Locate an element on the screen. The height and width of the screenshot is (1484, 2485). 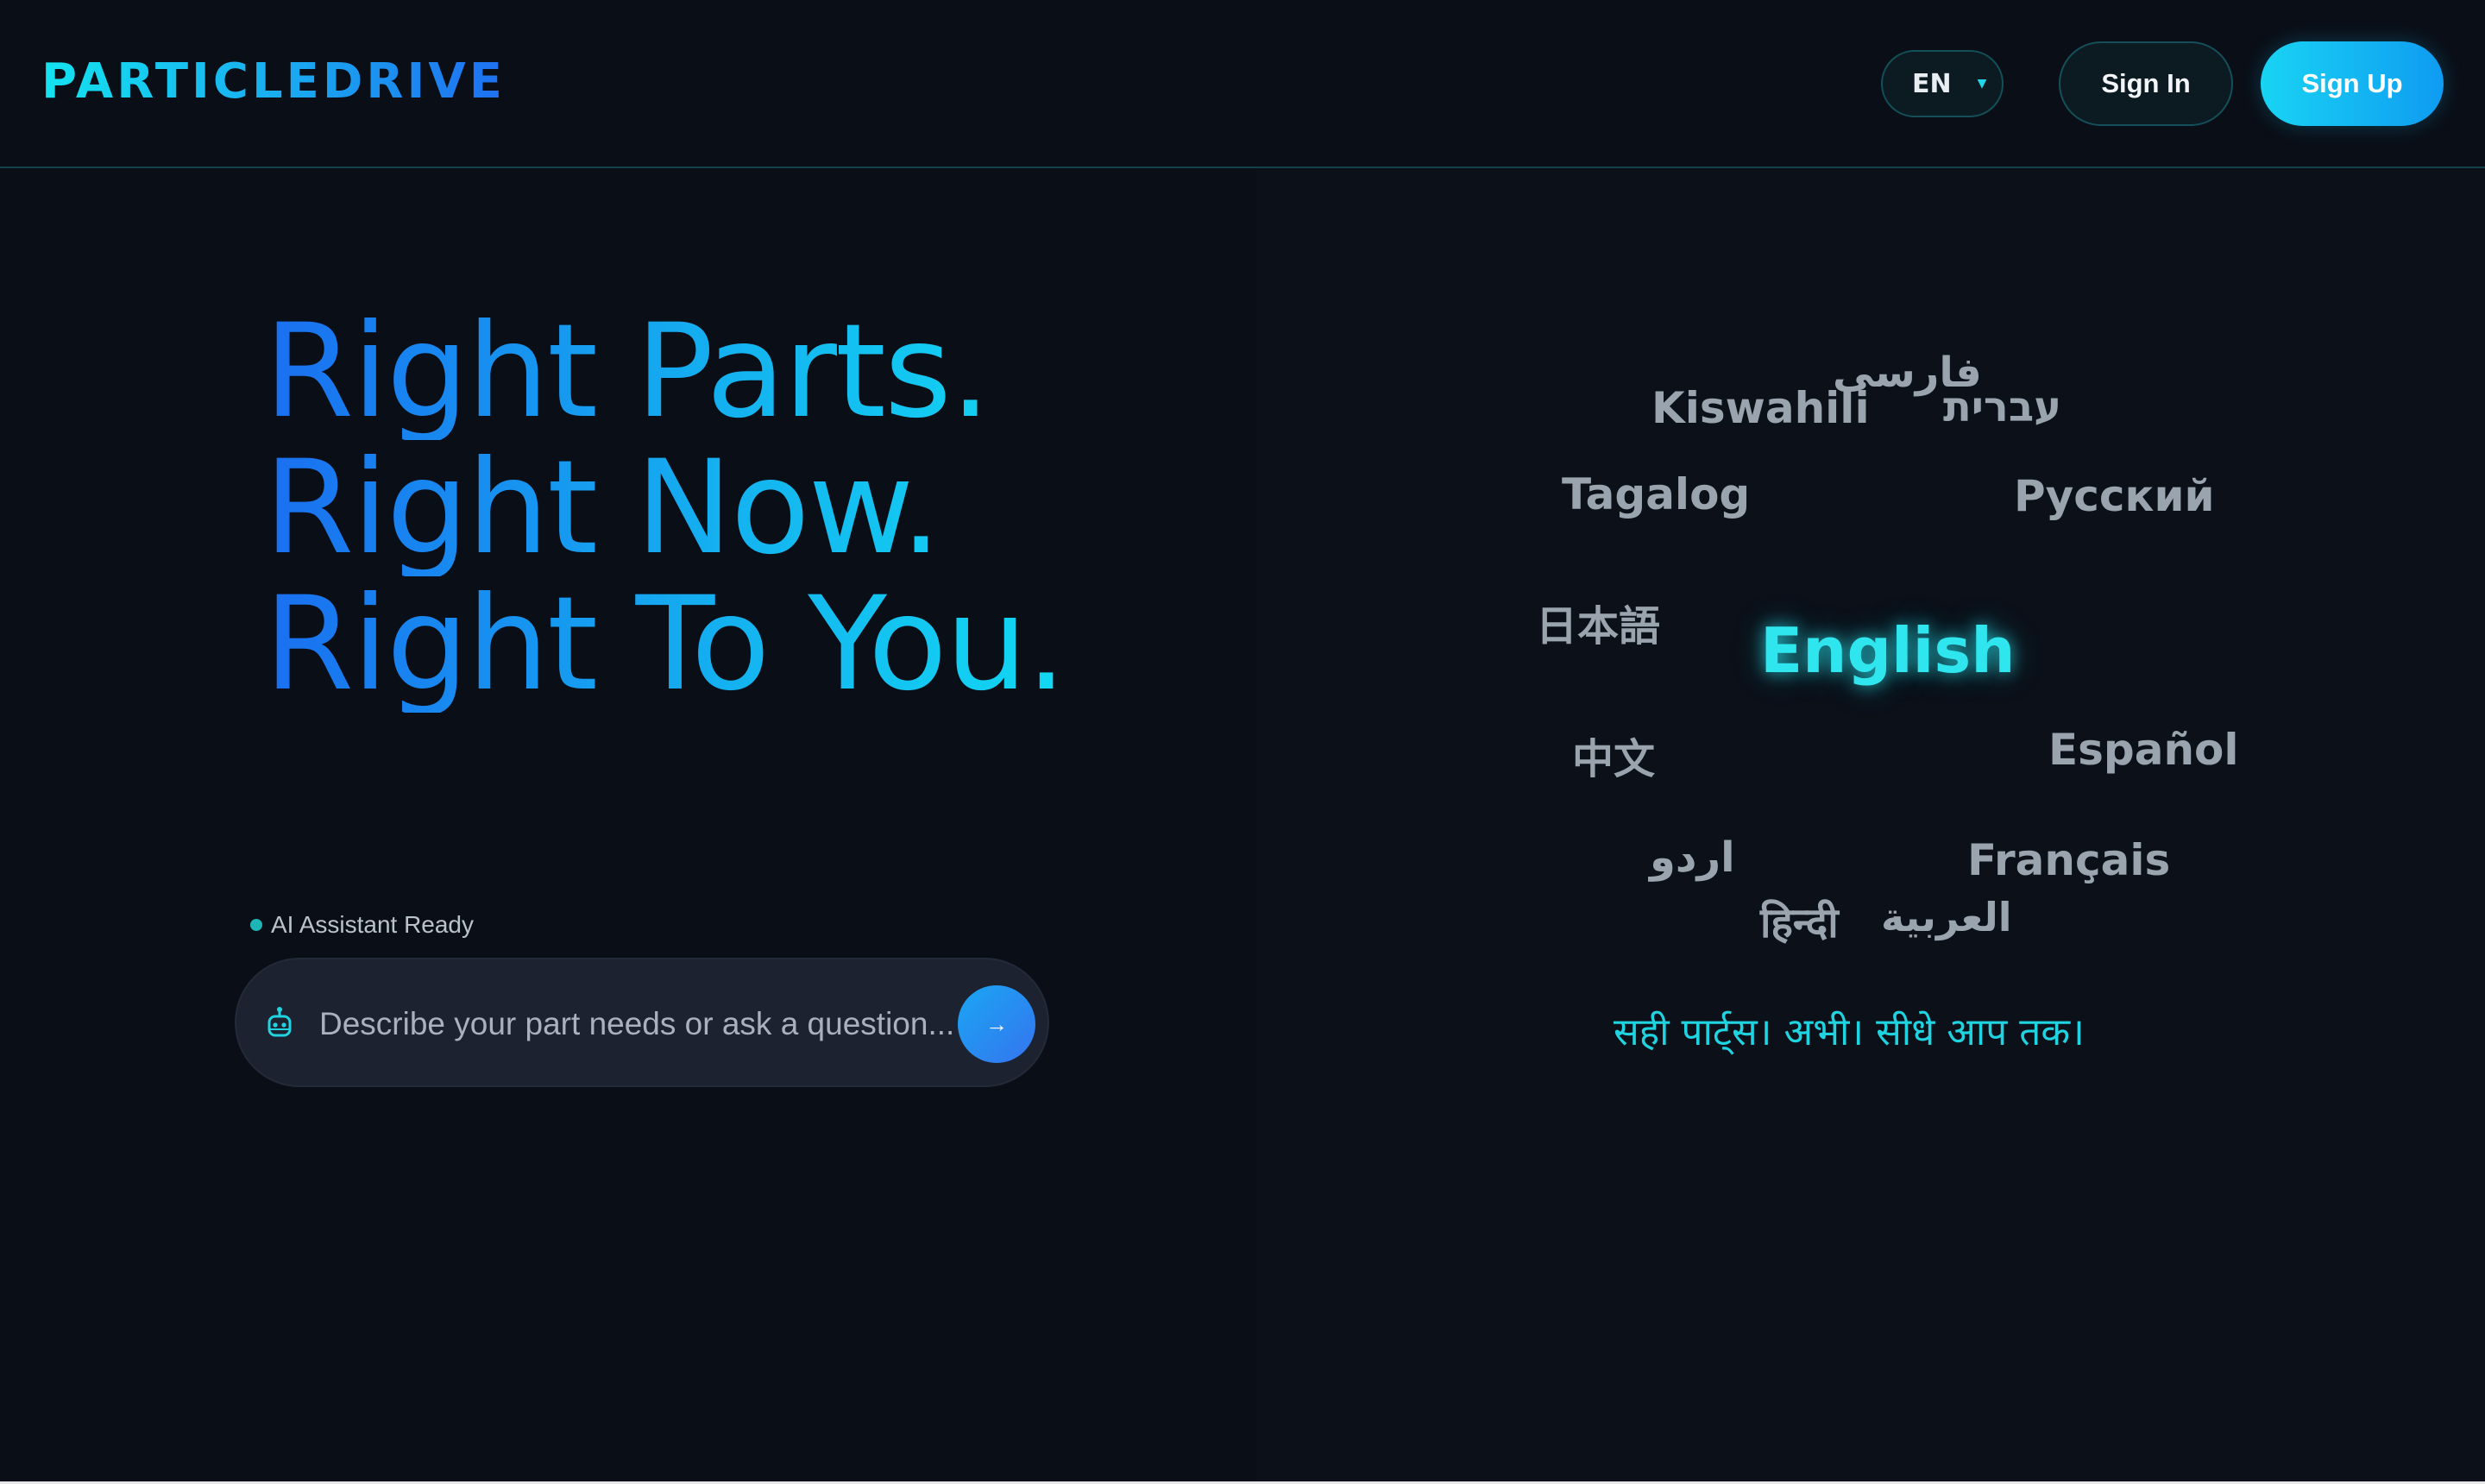
status-dot-icon is located at coordinates (256, 925).